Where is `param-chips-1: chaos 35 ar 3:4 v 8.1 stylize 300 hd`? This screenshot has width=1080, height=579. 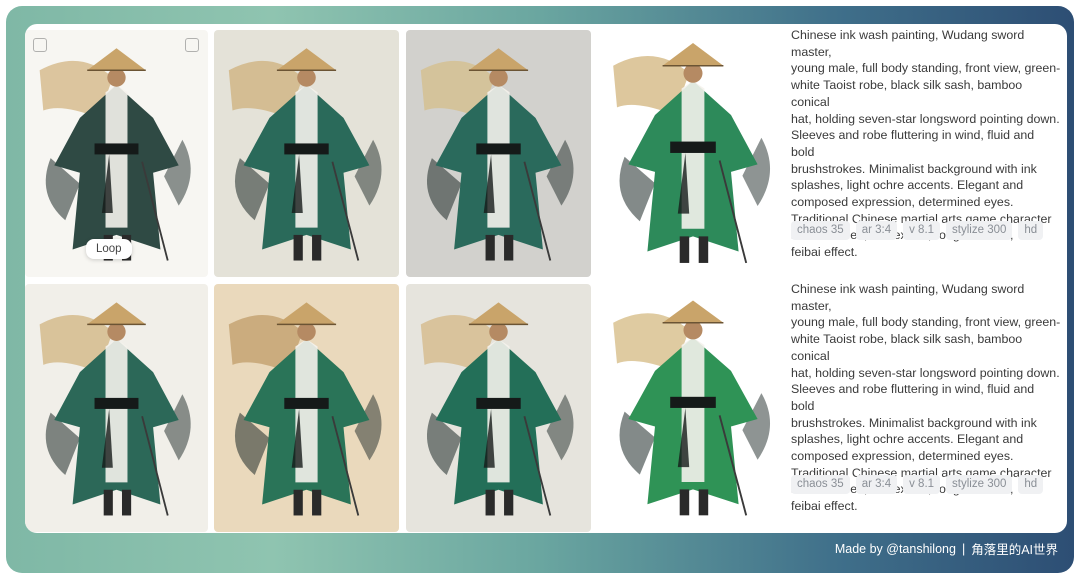 param-chips-1: chaos 35 ar 3:4 v 8.1 stylize 300 hd is located at coordinates (917, 230).